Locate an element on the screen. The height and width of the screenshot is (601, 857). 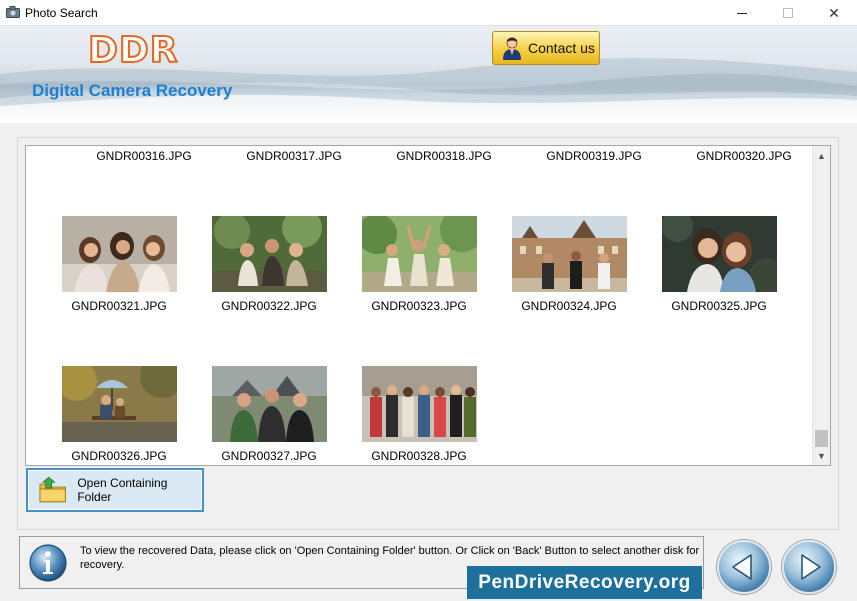
photo-three-men-outdoors is located at coordinates (269, 404).